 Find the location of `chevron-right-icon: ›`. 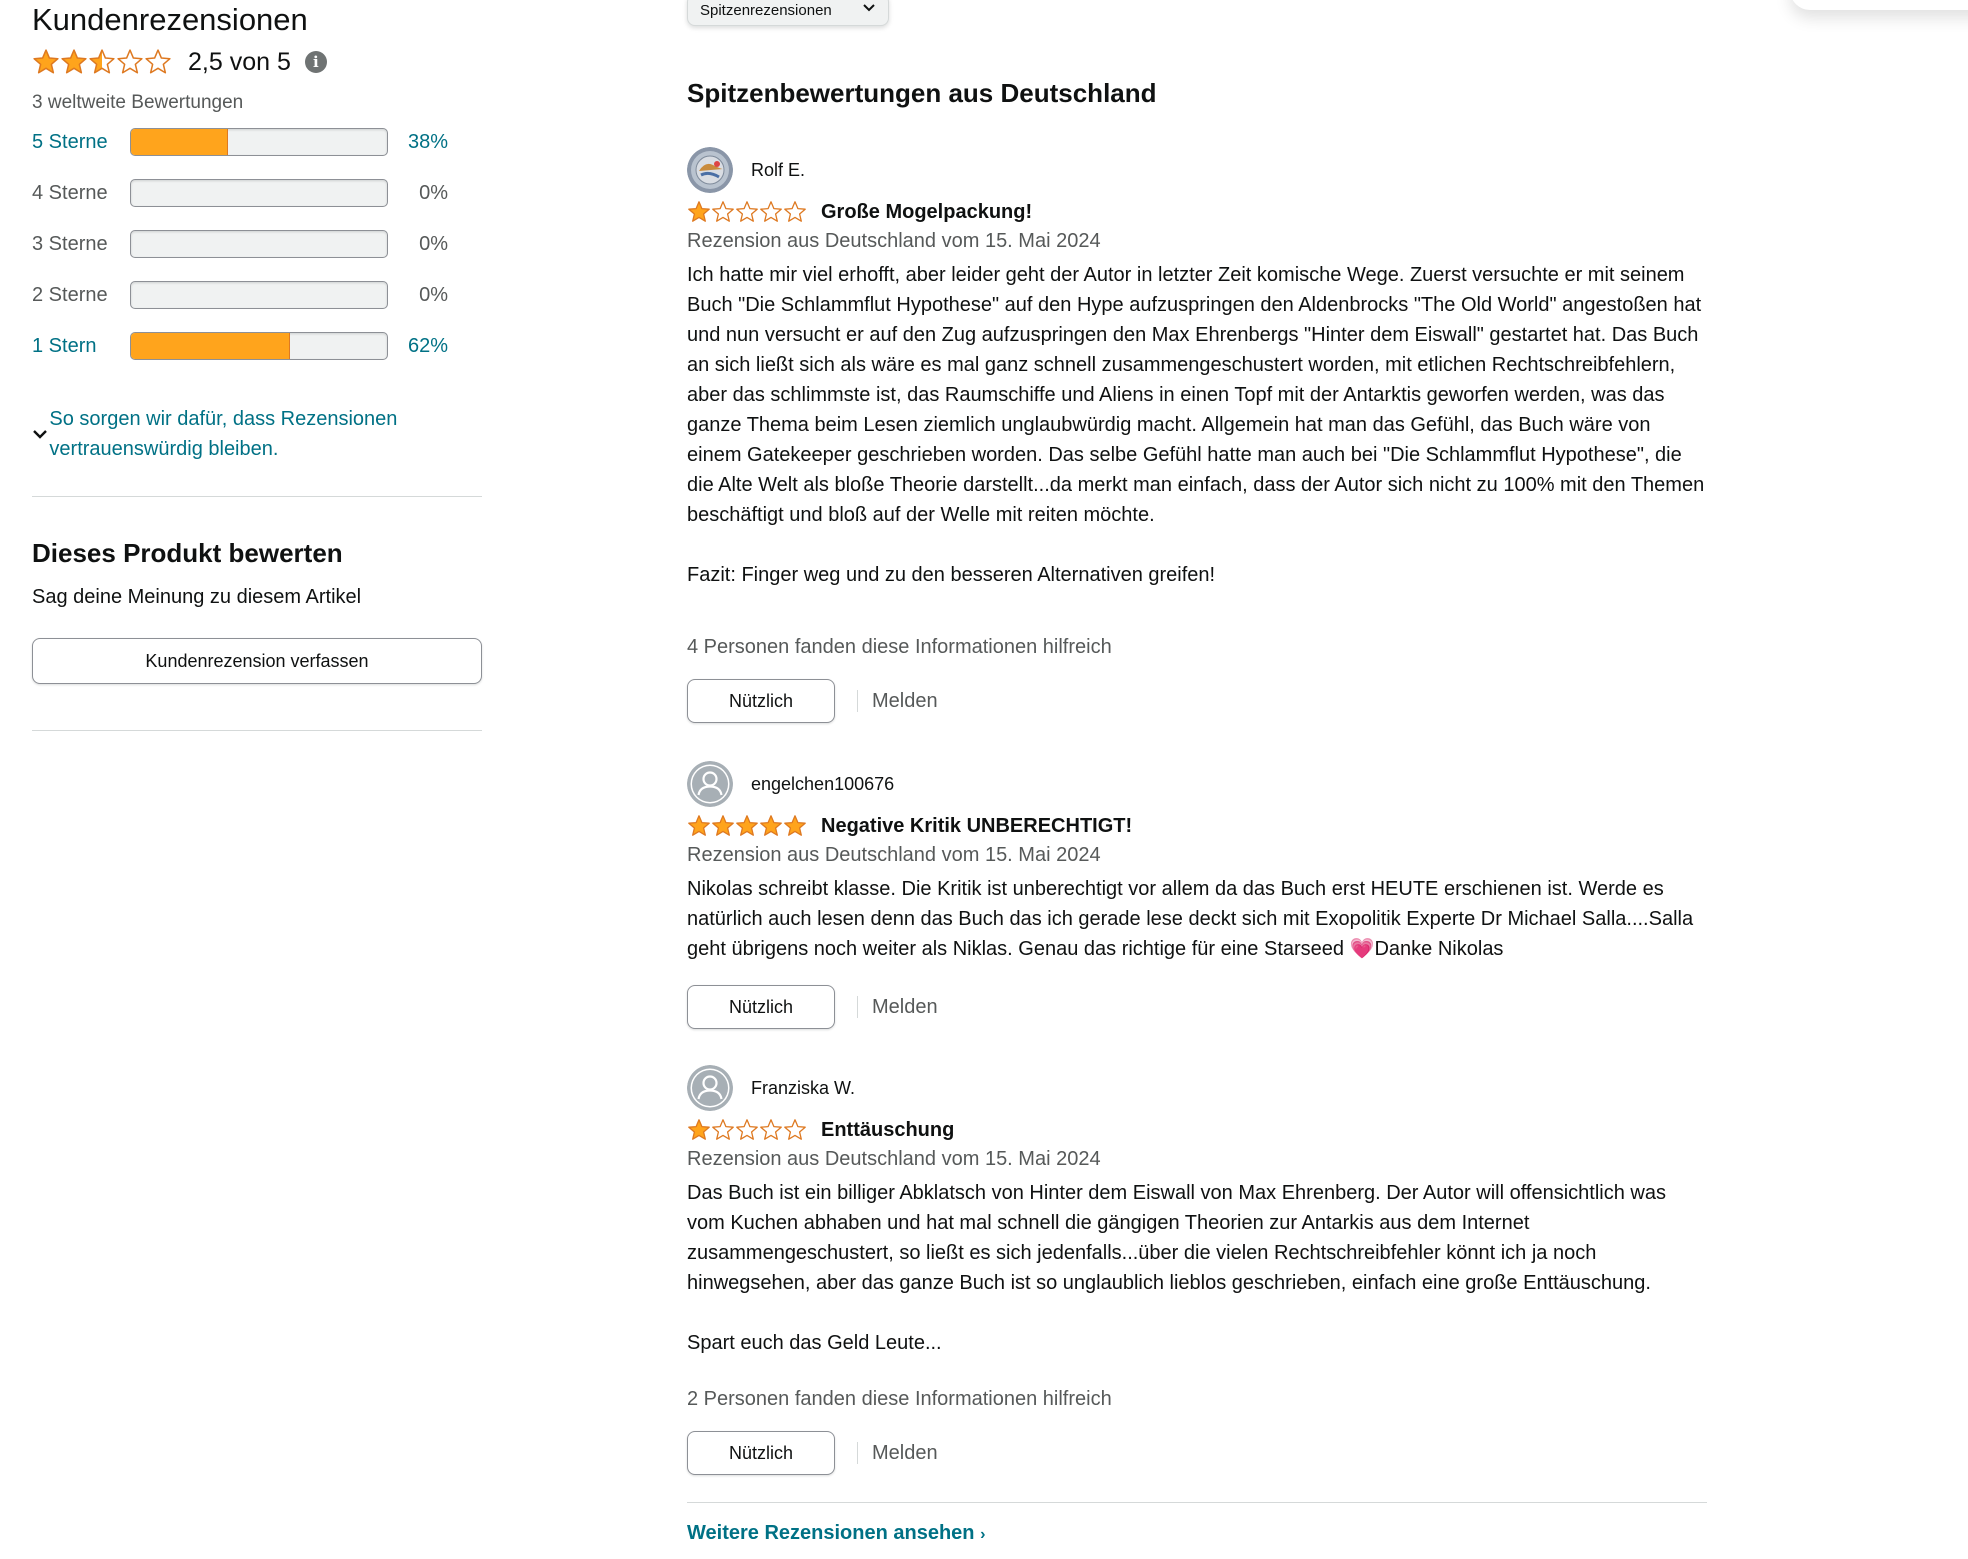

chevron-right-icon: › is located at coordinates (983, 1534).